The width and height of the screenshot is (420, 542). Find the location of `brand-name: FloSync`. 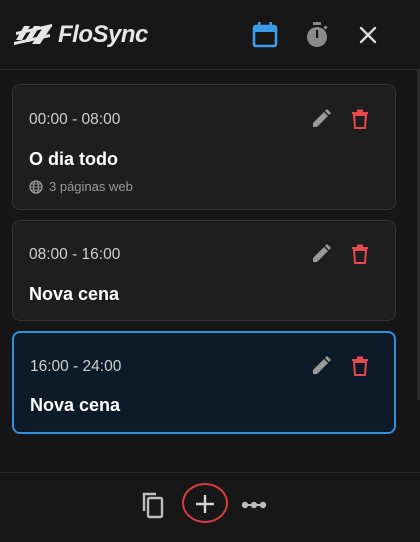

brand-name: FloSync is located at coordinates (103, 34).